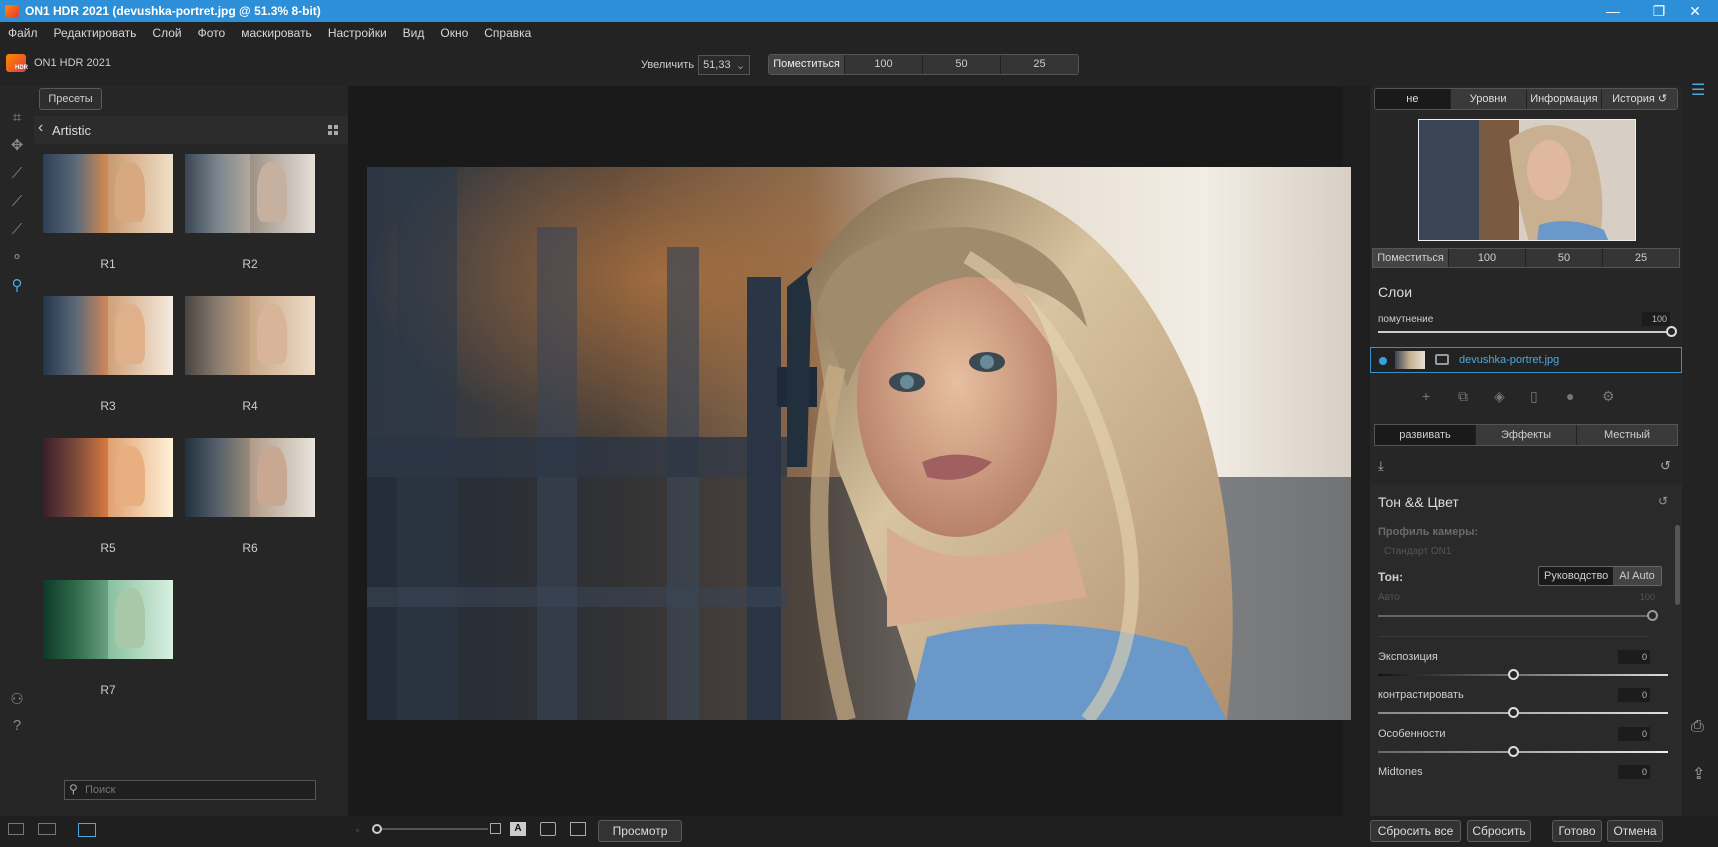  What do you see at coordinates (1656, 319) in the screenshot?
I see `opacity-value: 100` at bounding box center [1656, 319].